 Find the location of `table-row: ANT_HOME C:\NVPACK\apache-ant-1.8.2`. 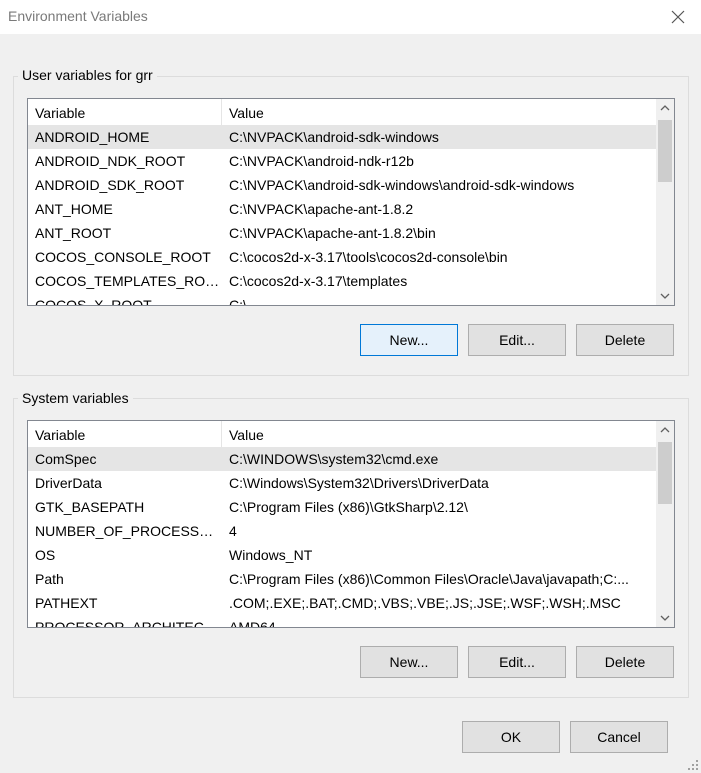

table-row: ANT_HOME C:\NVPACK\apache-ant-1.8.2 is located at coordinates (342, 209).